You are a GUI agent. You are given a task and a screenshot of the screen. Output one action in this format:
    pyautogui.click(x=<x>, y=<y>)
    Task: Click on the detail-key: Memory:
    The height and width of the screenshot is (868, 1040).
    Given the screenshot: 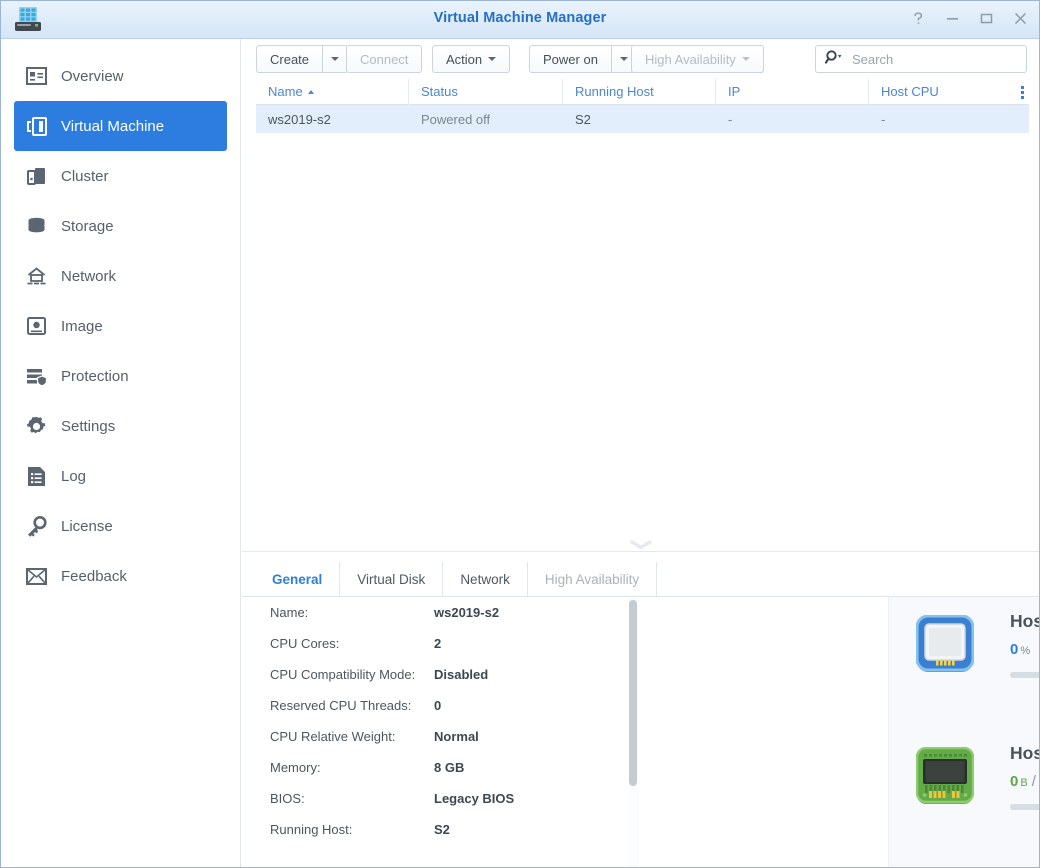 What is the action you would take?
    pyautogui.click(x=295, y=767)
    